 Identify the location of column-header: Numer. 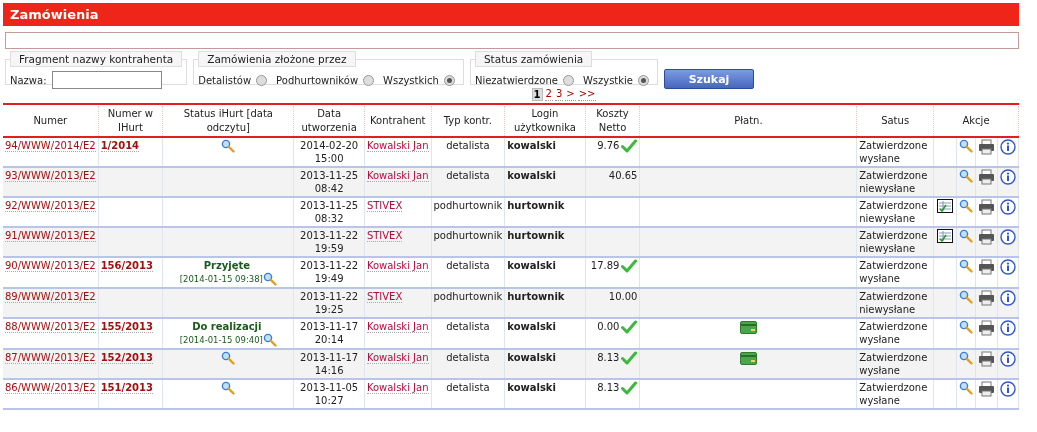
(51, 121).